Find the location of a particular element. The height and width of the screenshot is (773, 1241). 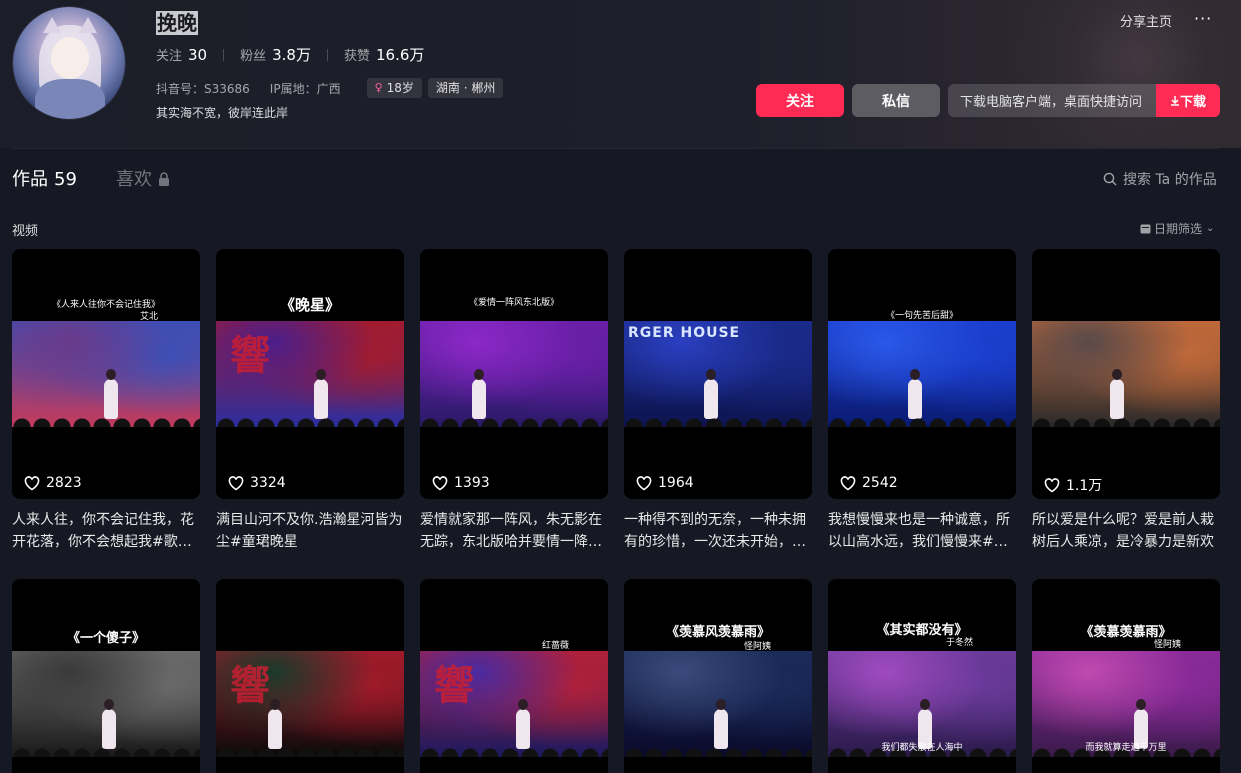

video-card: 《一个傻子》 is located at coordinates (106, 676).